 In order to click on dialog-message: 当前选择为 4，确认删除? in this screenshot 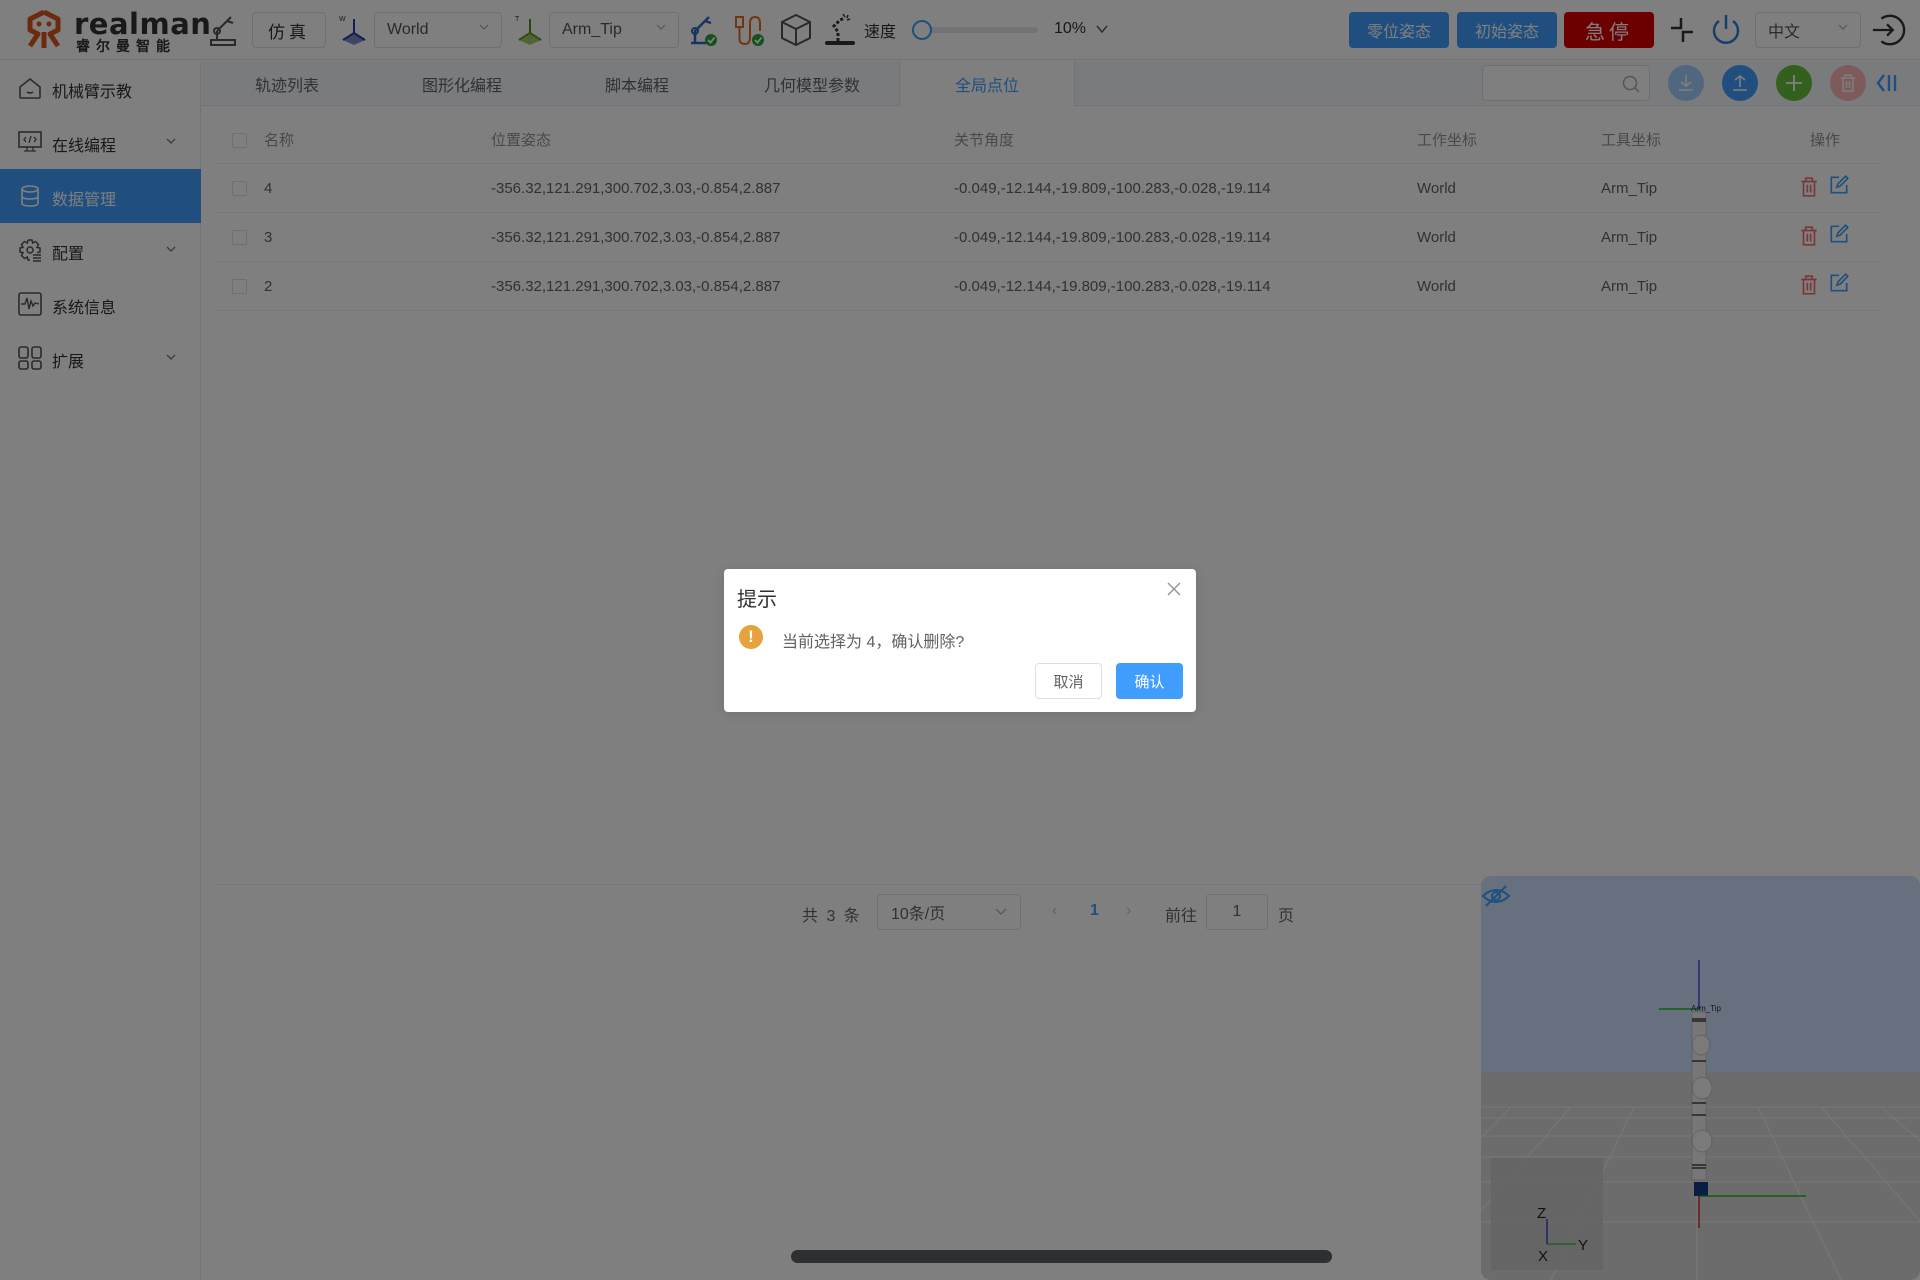, I will do `click(873, 642)`.